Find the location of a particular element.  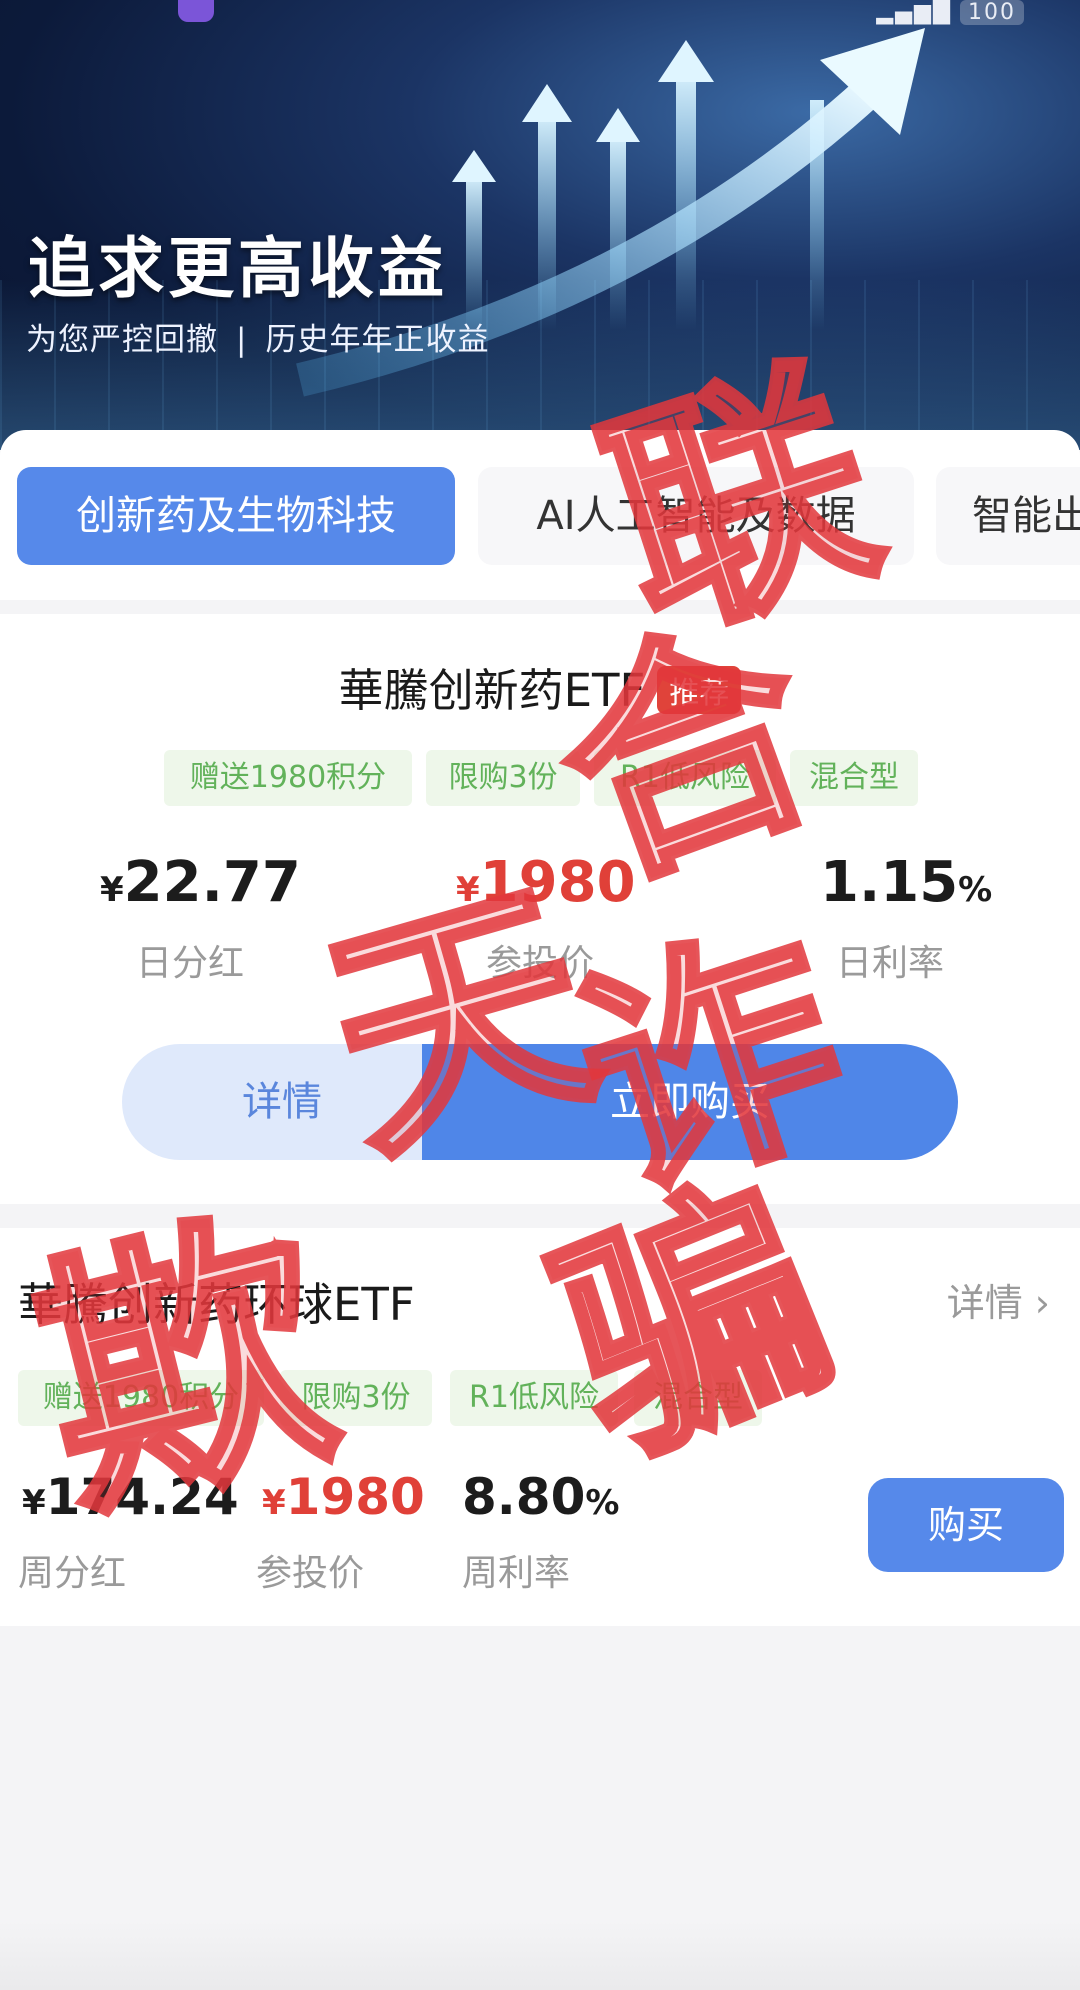

recommend-badge: 推荐 is located at coordinates (699, 690).